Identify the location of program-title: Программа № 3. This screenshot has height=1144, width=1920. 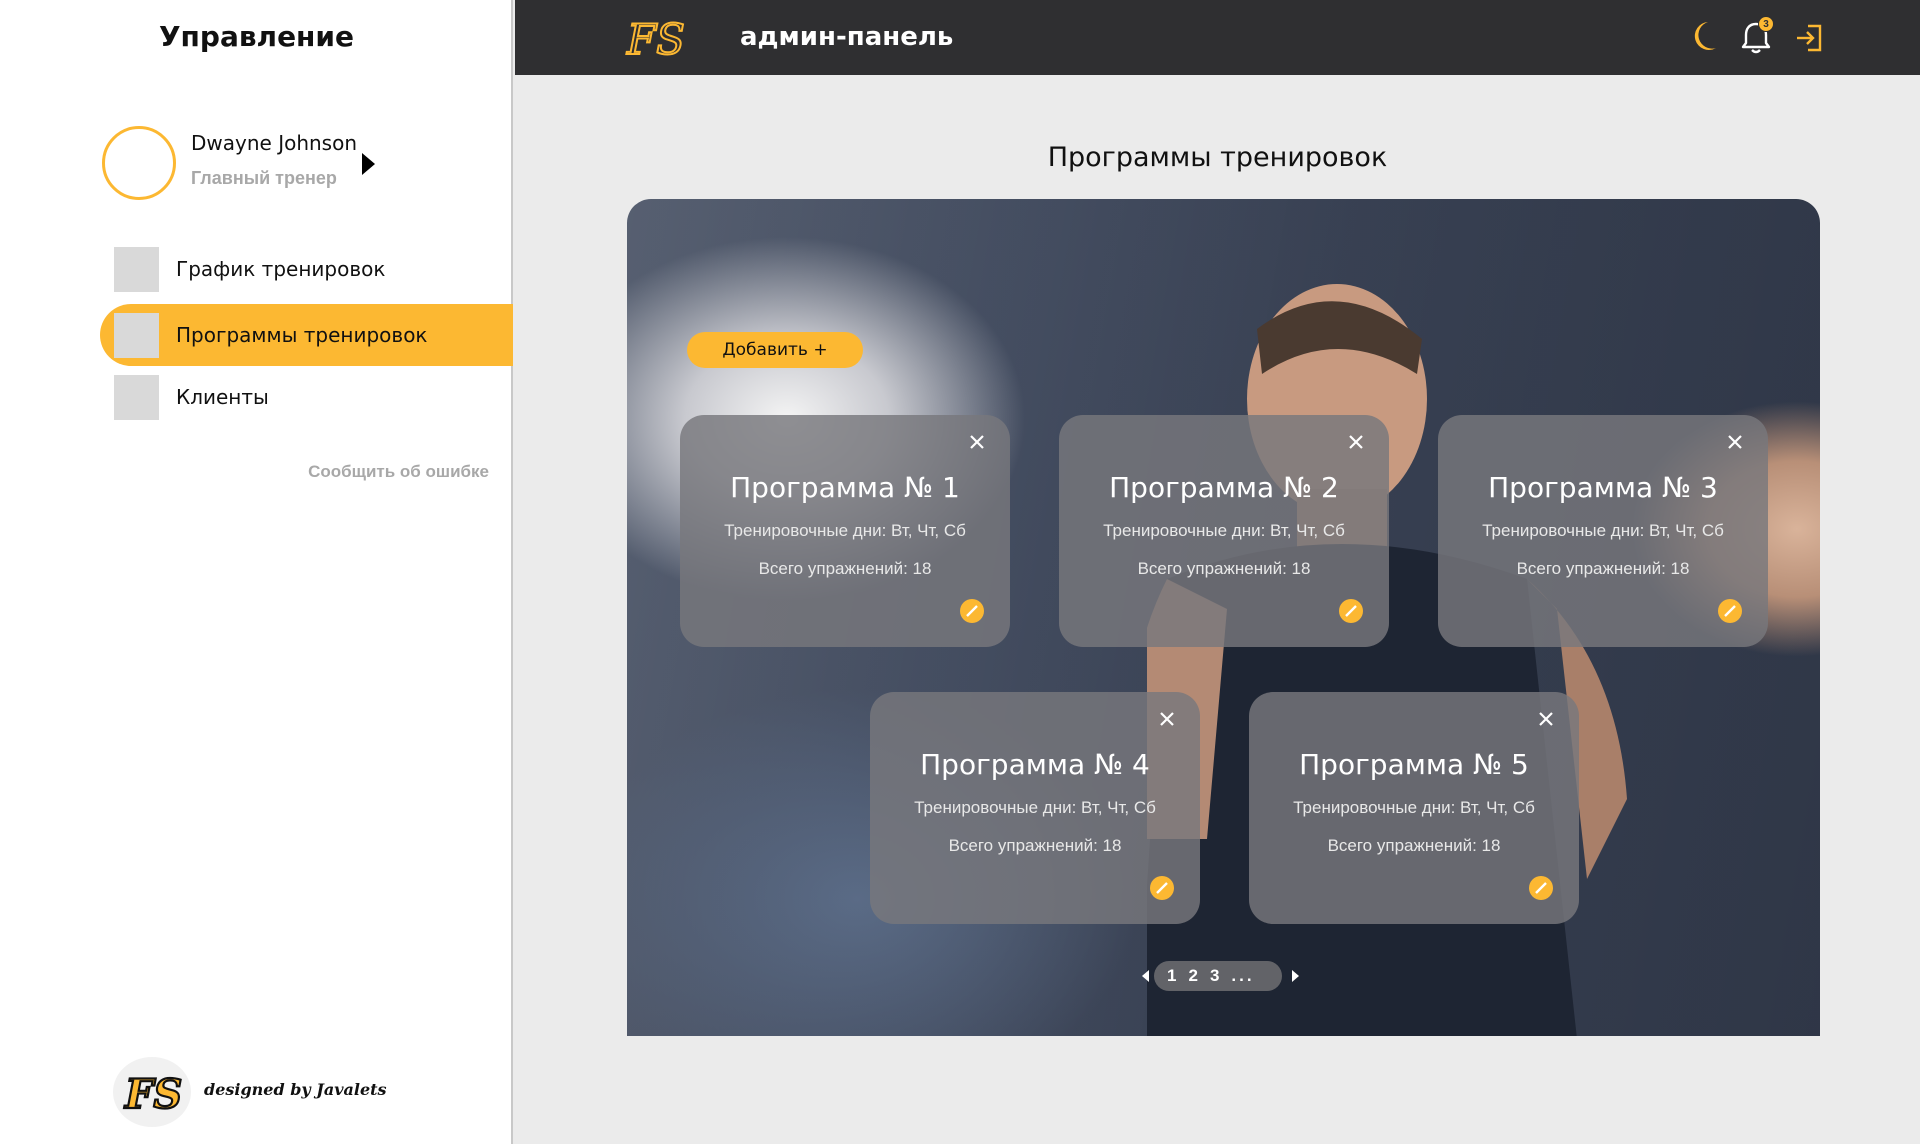
(1603, 487).